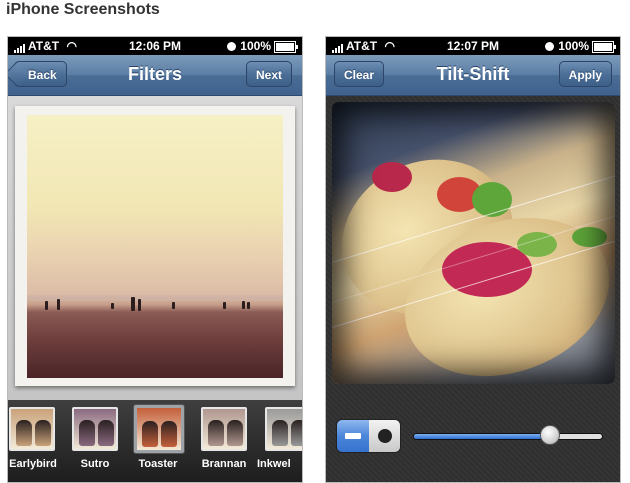  I want to click on tilt-mode-toggle, so click(368, 436).